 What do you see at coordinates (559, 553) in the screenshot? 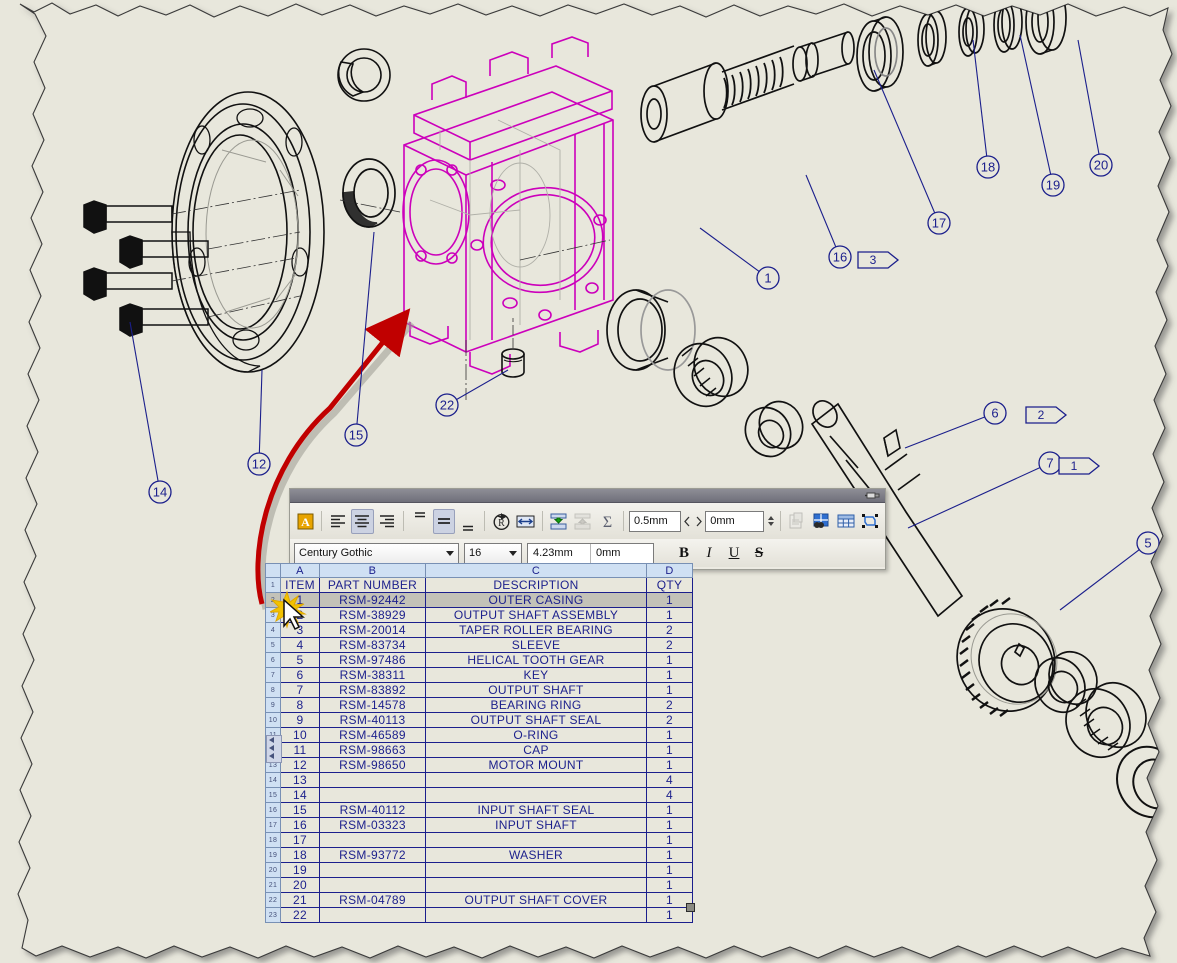
I see `char-height-field: 4.23mm` at bounding box center [559, 553].